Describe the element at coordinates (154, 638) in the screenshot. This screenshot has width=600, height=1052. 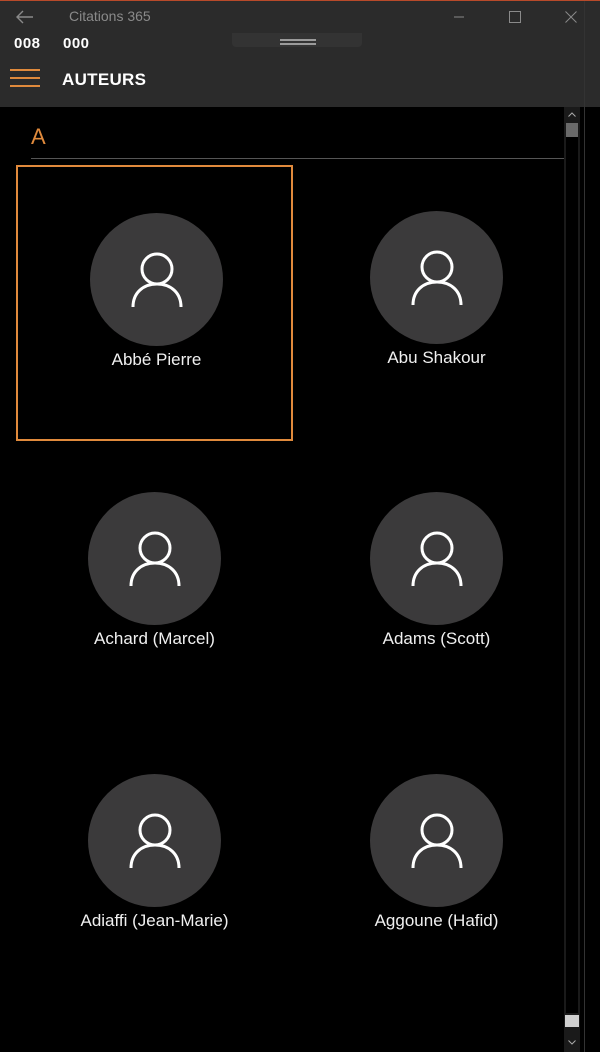
I see `author-name: Achard (Marcel)` at that location.